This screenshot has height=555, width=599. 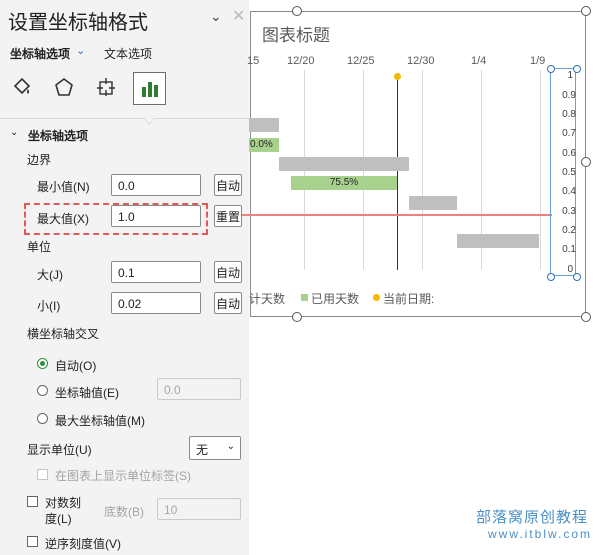 I want to click on log-scale-checkbox, so click(x=32, y=501).